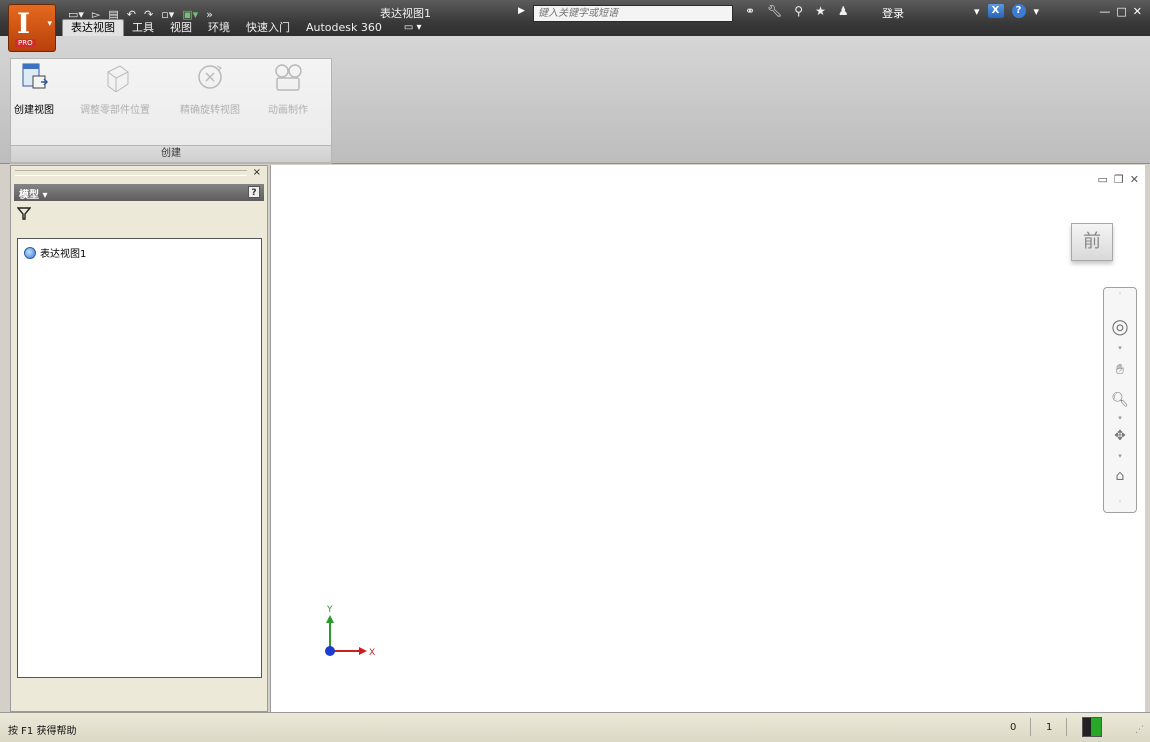 This screenshot has width=1150, height=742. I want to click on undo-icon: ↶, so click(131, 14).